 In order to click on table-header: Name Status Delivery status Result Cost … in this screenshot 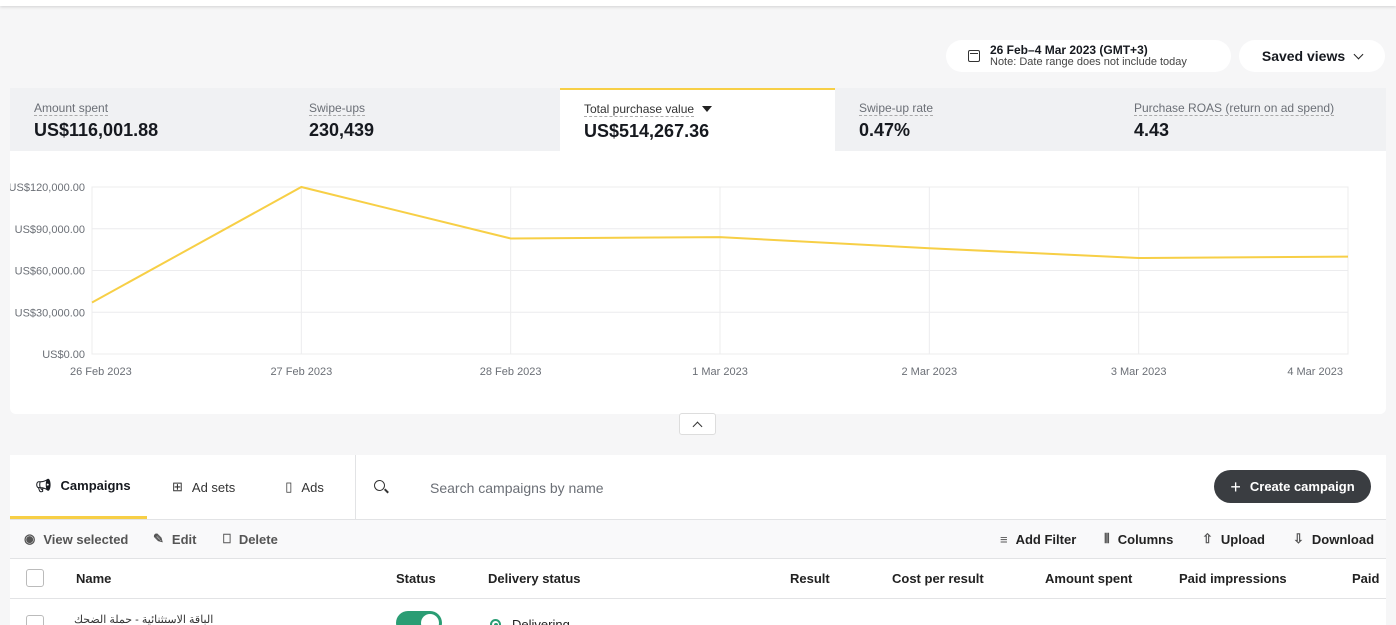, I will do `click(698, 579)`.